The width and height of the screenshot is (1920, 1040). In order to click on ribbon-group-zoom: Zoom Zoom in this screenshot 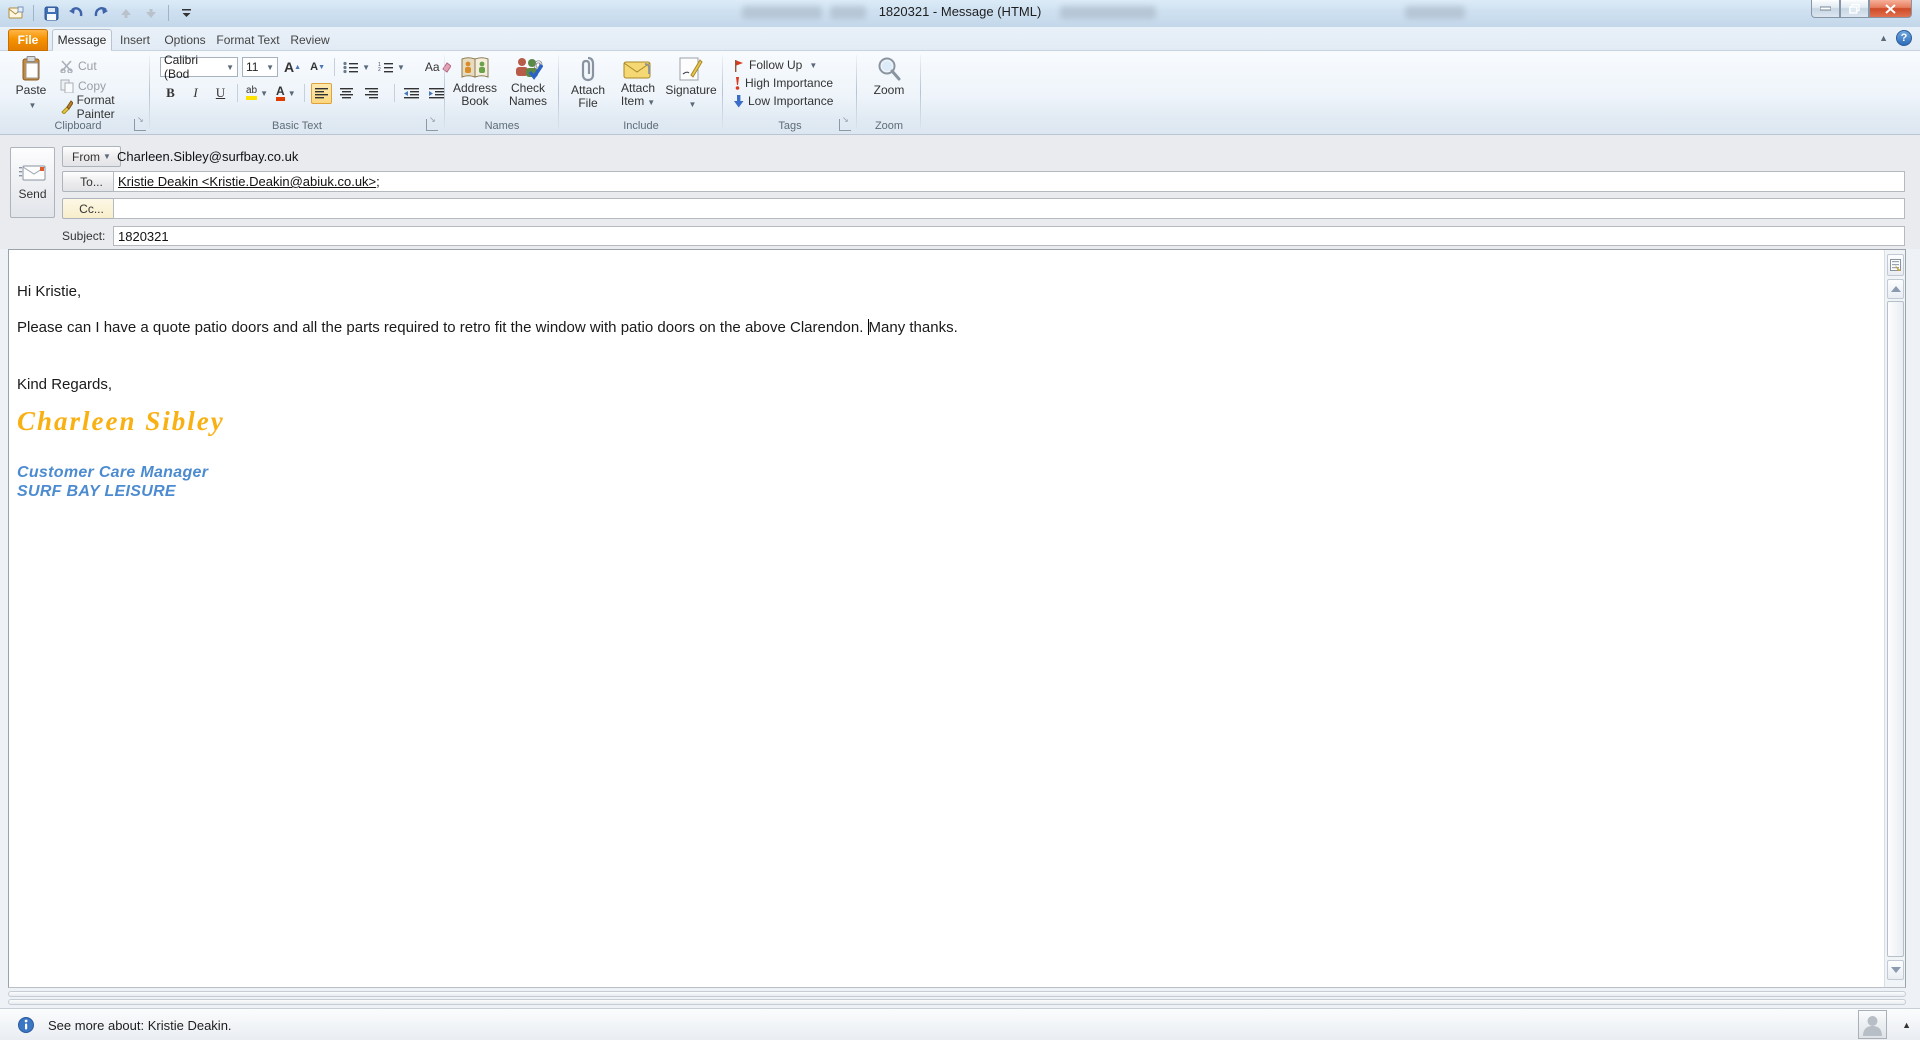, I will do `click(889, 92)`.